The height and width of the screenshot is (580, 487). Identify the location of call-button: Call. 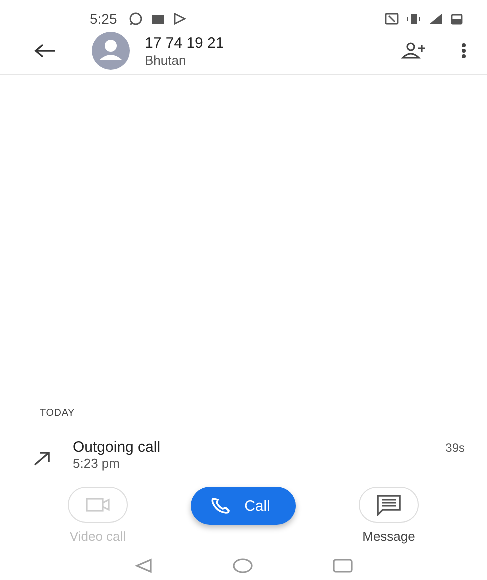
(243, 506).